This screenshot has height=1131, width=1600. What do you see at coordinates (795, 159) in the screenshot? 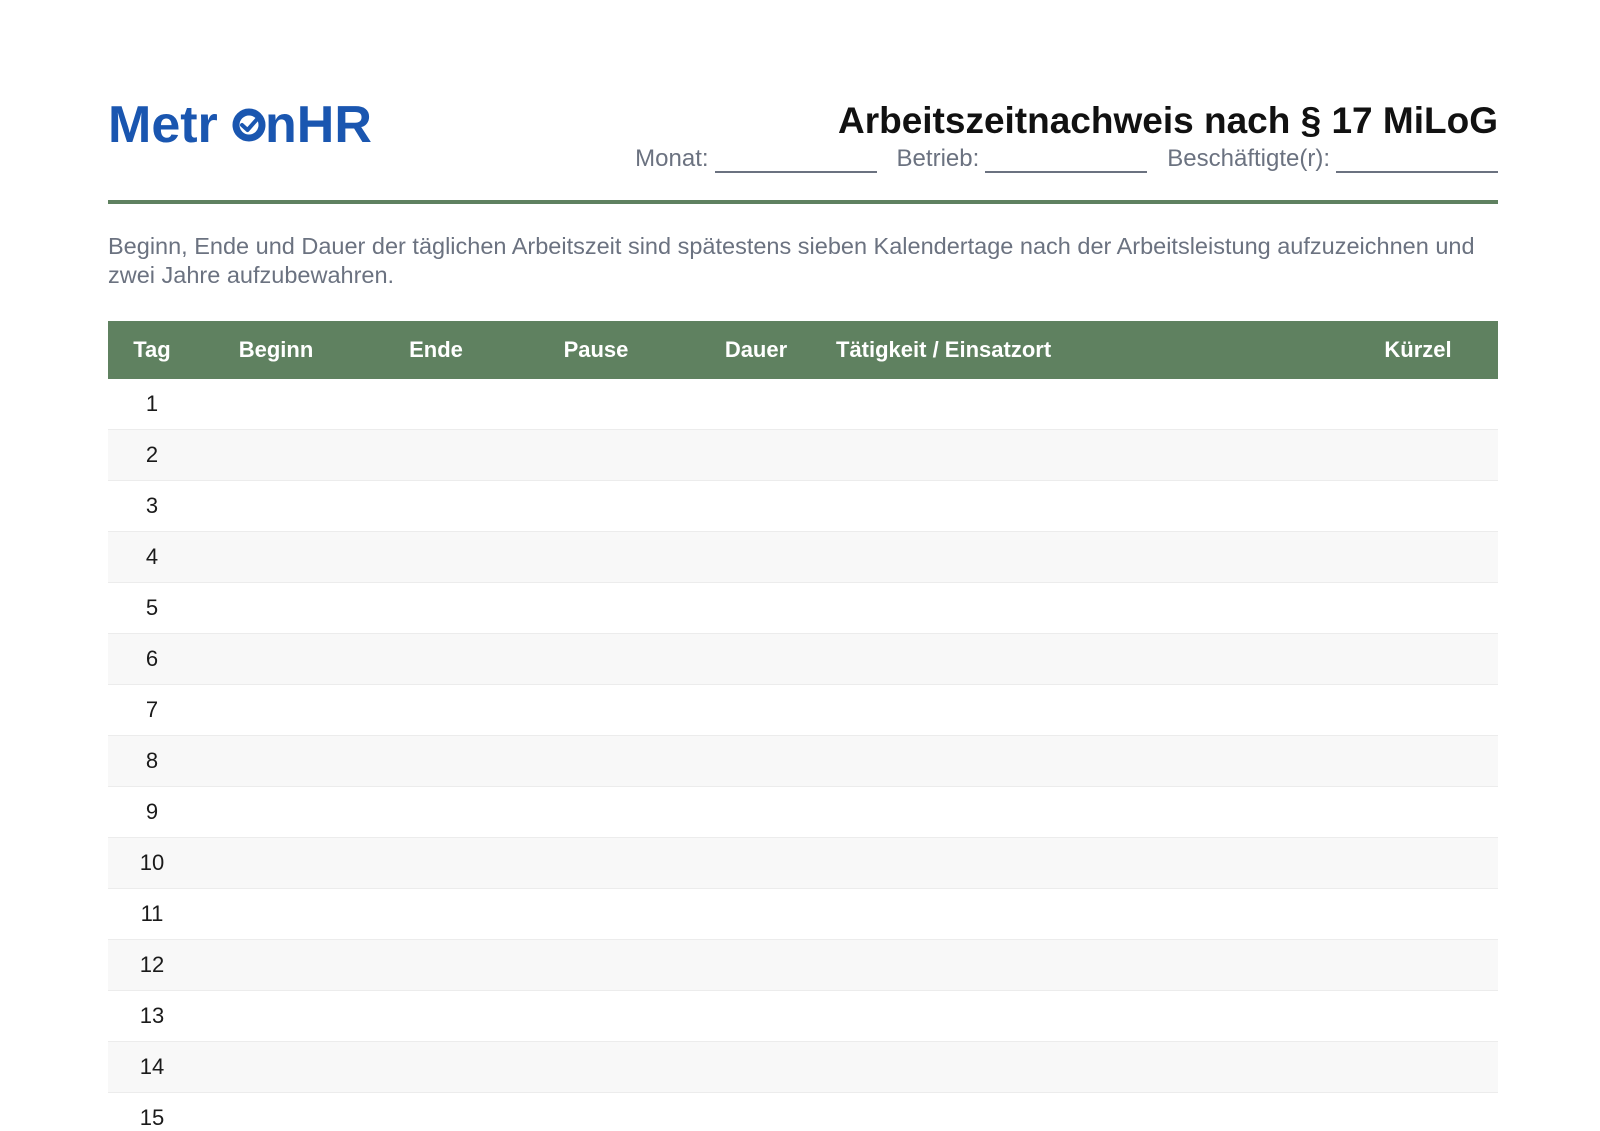
I see `month-blank-line` at bounding box center [795, 159].